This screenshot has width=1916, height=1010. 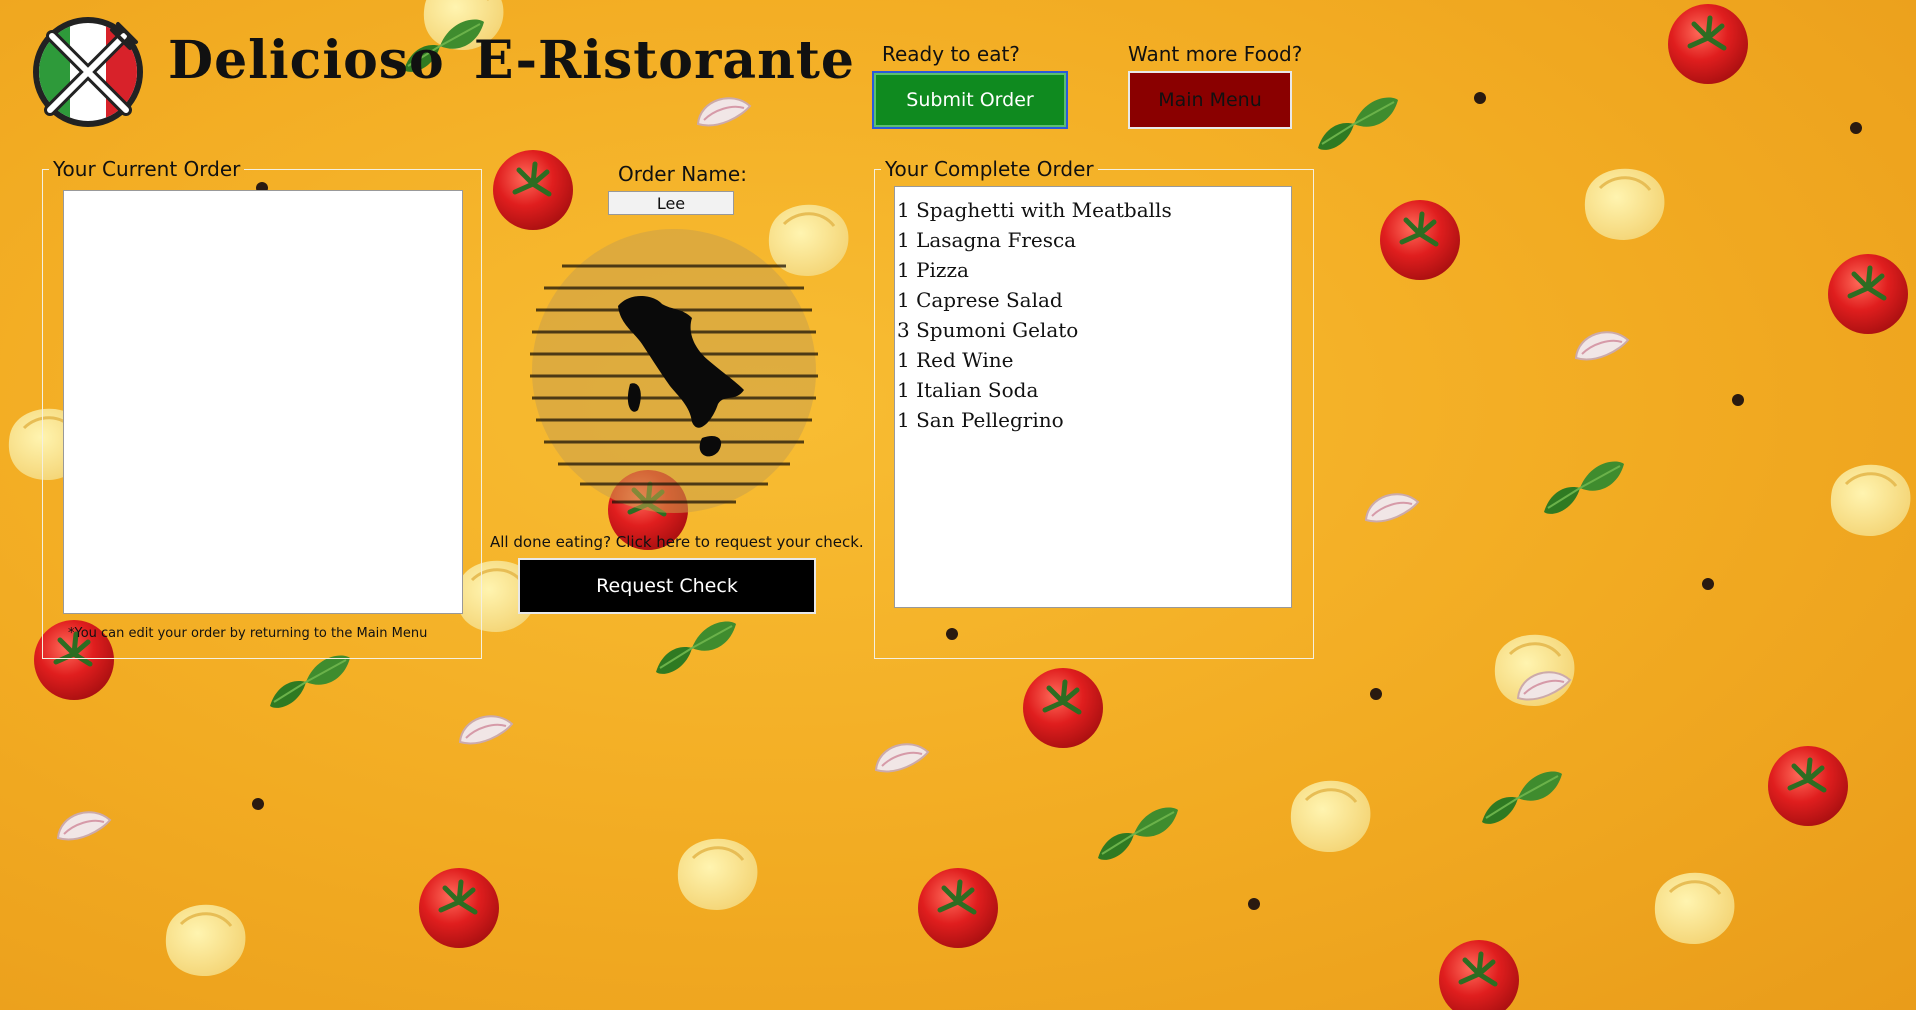 I want to click on order-name-label: Order Name:, so click(x=682, y=174).